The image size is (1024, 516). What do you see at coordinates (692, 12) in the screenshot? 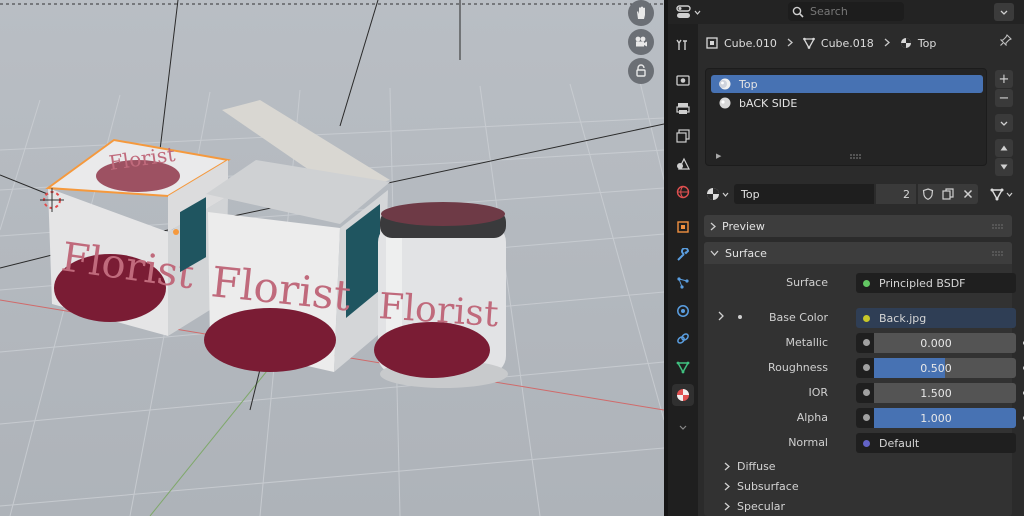
I see `editor-type-button` at bounding box center [692, 12].